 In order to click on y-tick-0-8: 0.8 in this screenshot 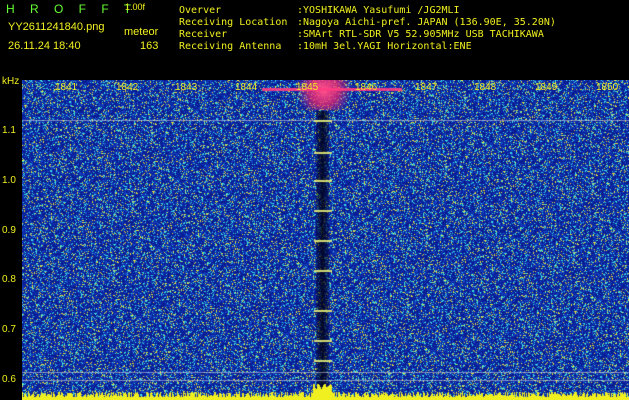, I will do `click(9, 279)`.